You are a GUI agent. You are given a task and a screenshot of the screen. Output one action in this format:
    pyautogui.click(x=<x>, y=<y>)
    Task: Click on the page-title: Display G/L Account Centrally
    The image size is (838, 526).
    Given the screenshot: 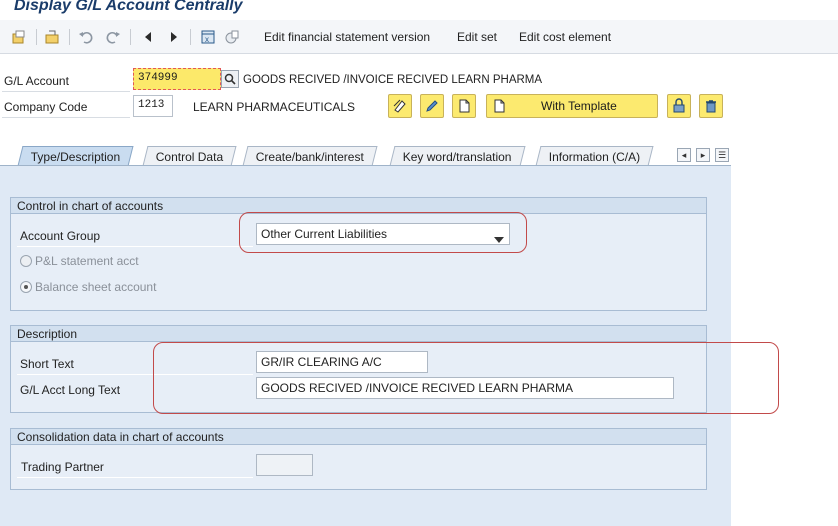 What is the action you would take?
    pyautogui.click(x=128, y=7)
    